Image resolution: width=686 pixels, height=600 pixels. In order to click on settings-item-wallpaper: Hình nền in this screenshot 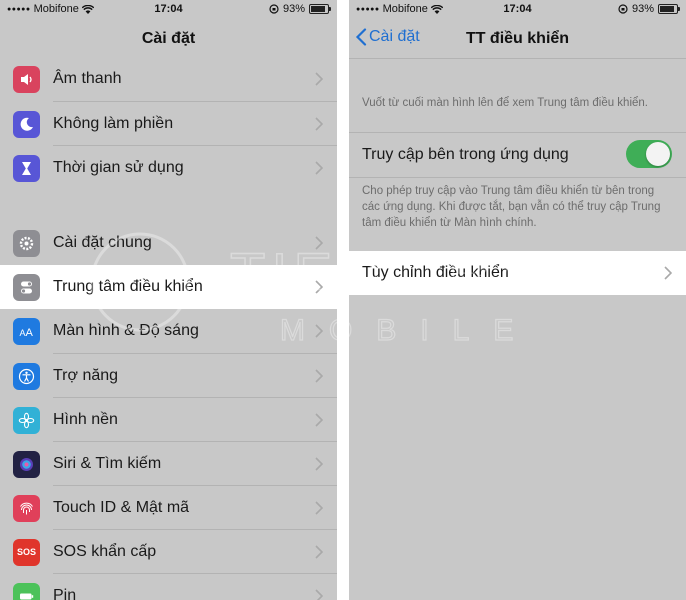, I will do `click(168, 420)`.